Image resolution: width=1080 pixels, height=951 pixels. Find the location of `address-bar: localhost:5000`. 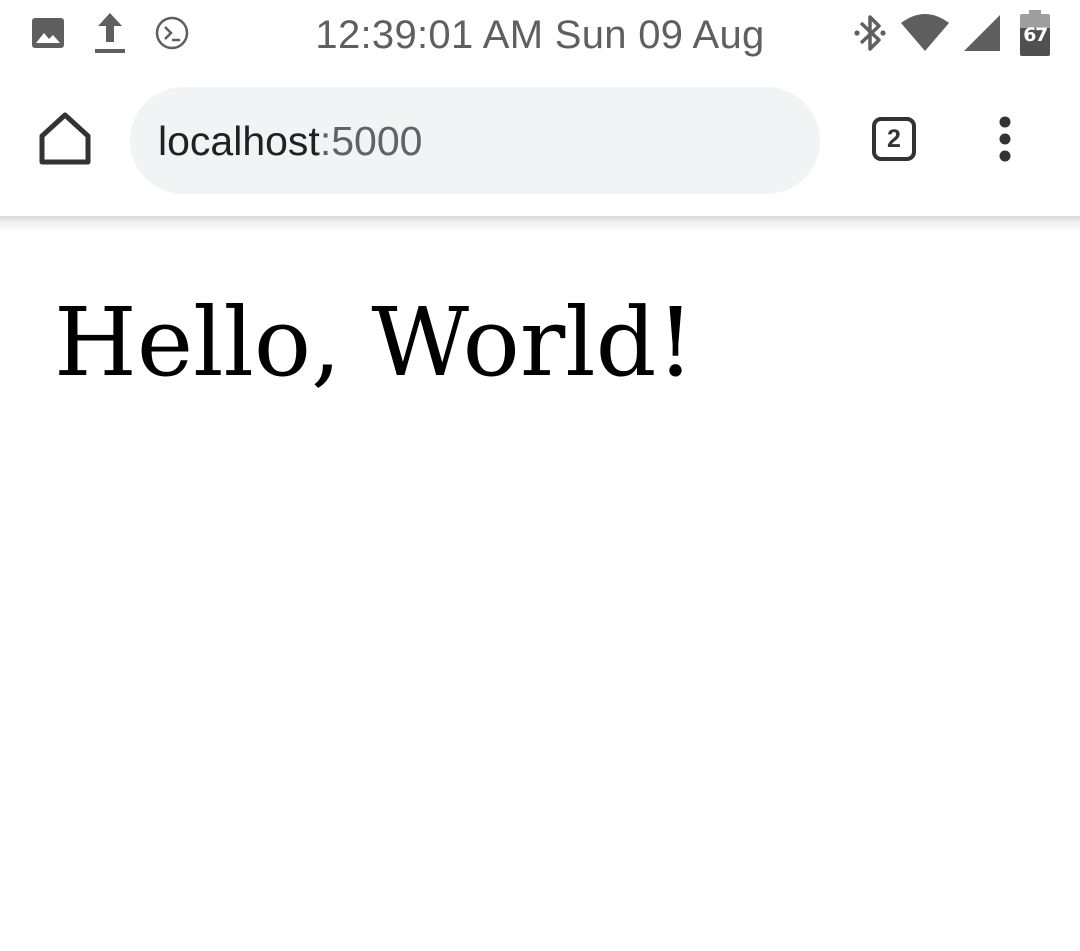

address-bar: localhost:5000 is located at coordinates (475, 140).